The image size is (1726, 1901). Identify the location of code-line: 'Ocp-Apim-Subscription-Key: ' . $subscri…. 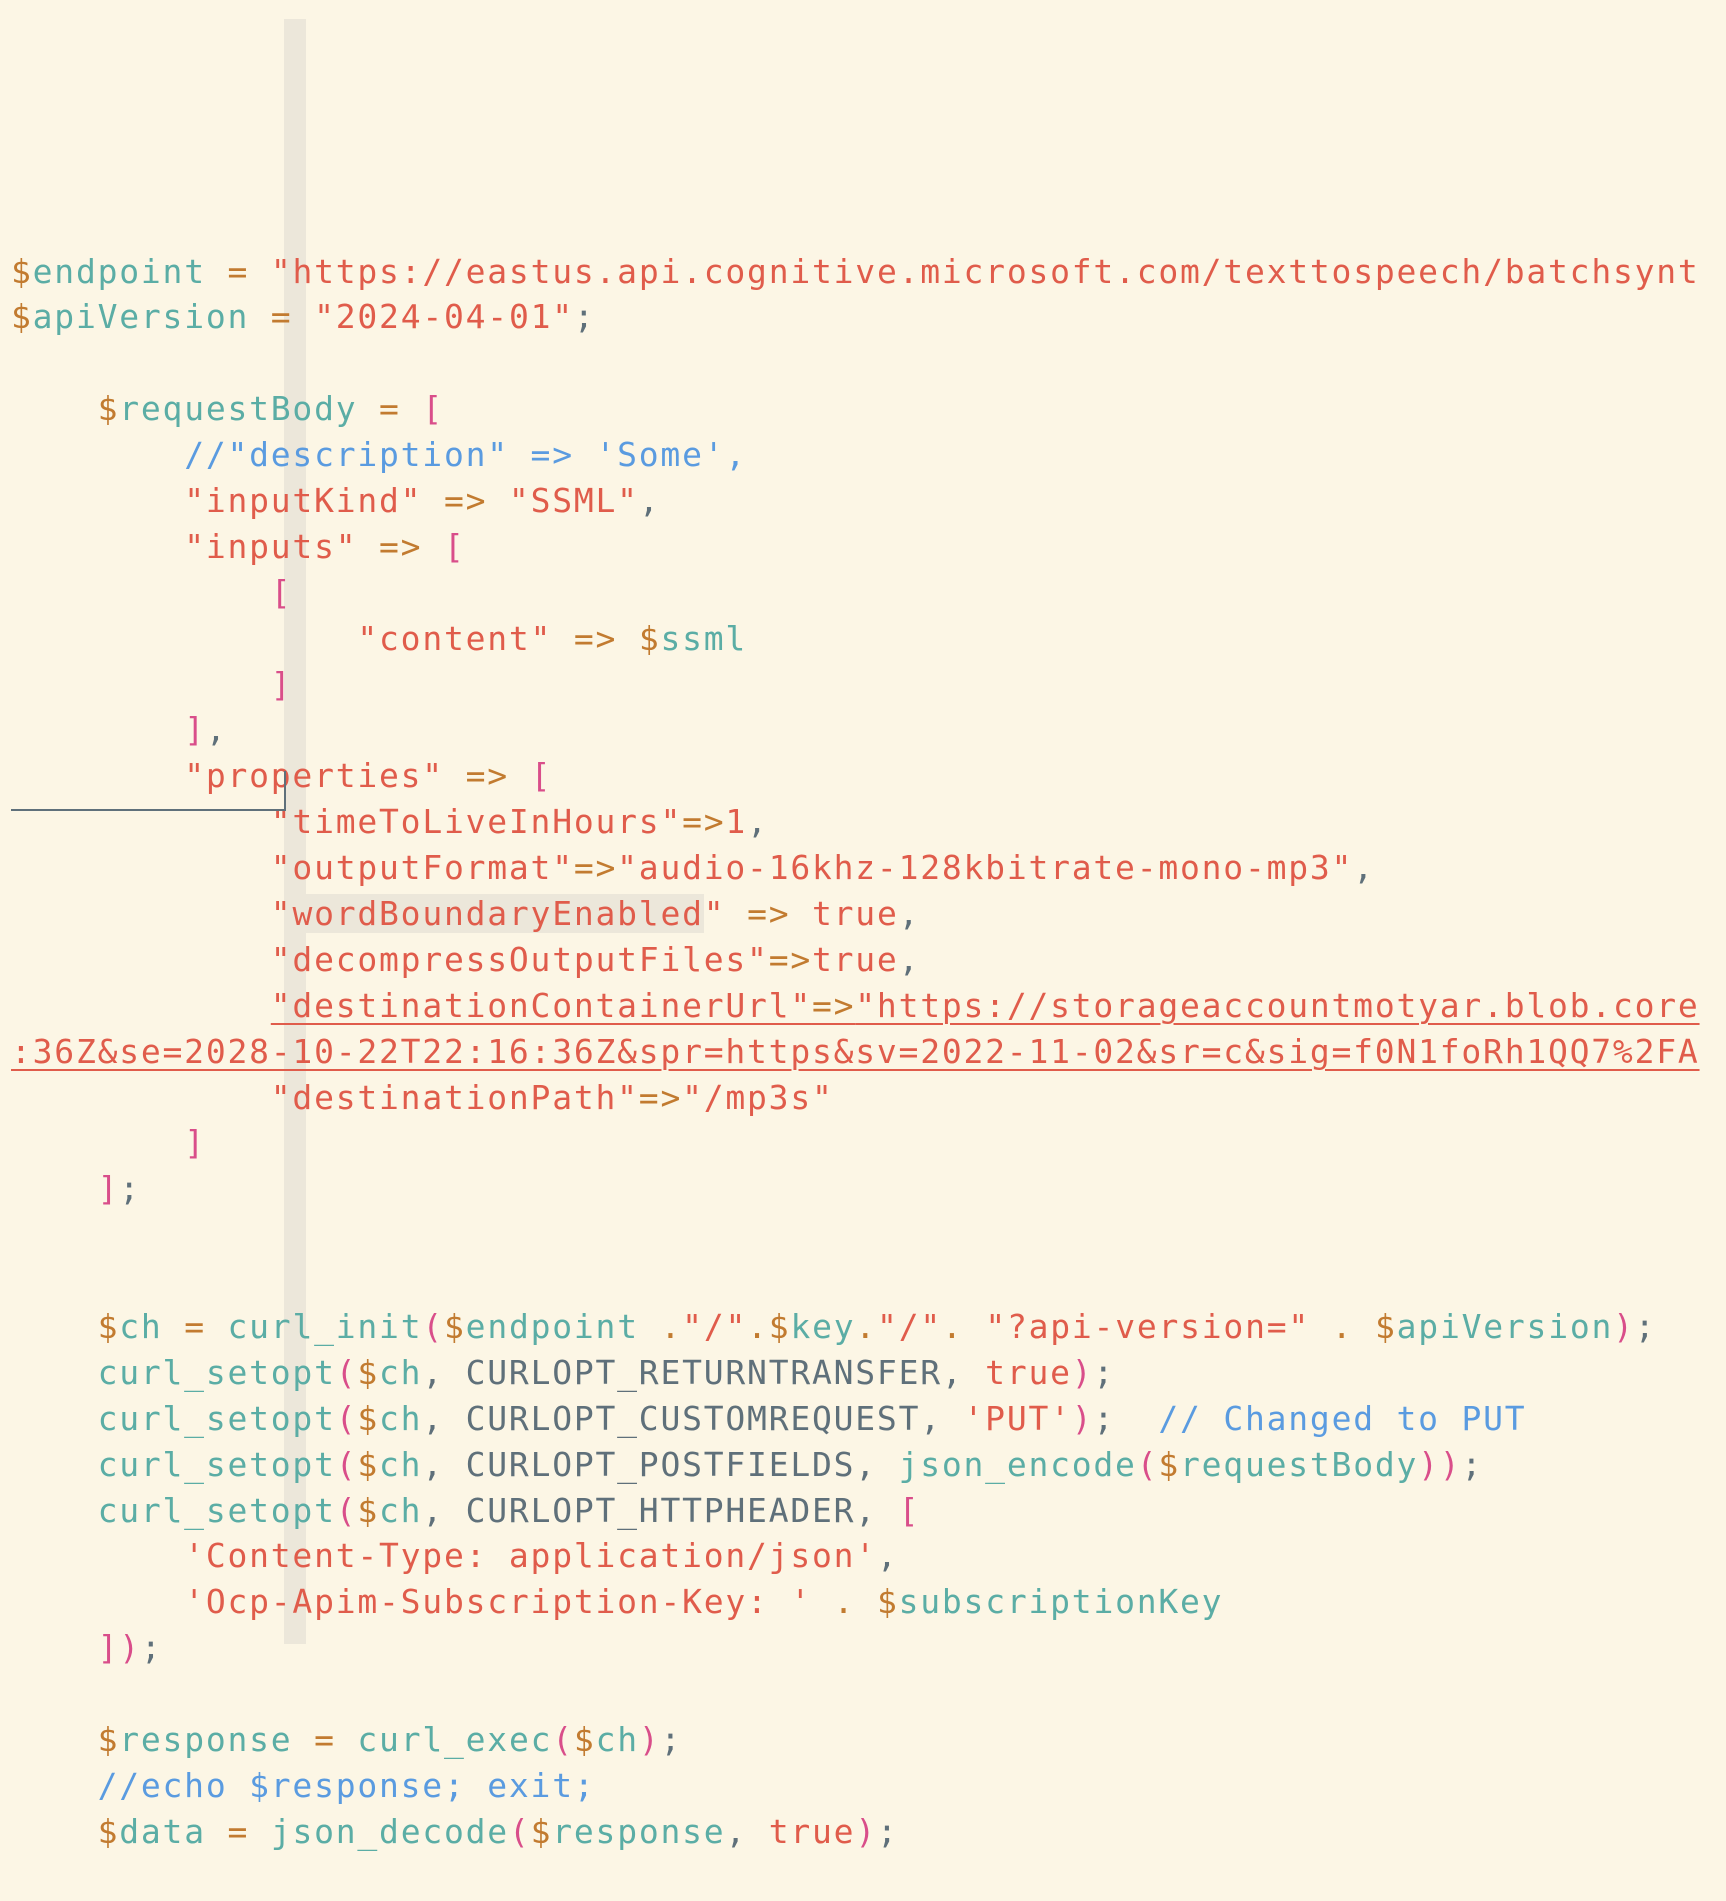
(868, 1602).